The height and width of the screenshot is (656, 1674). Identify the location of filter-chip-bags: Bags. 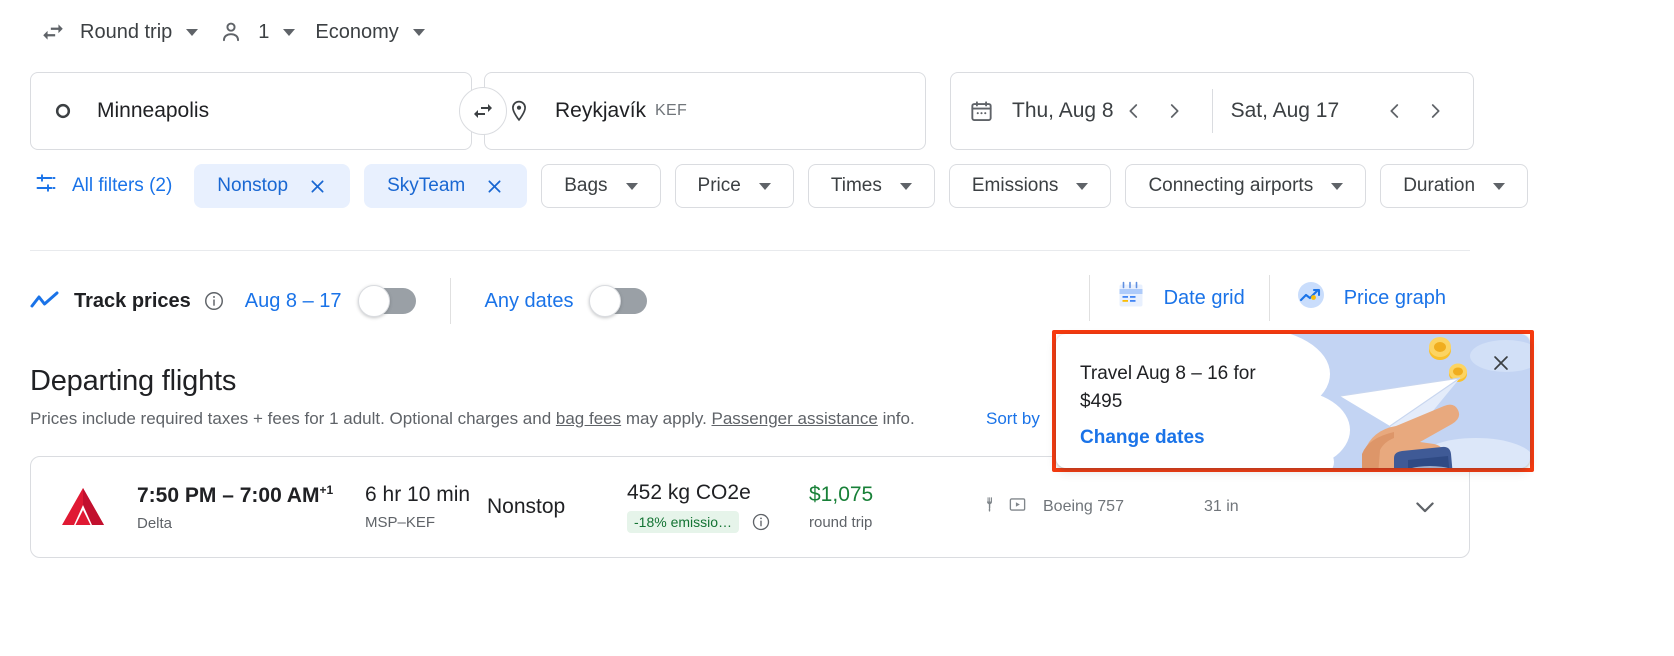
(601, 186).